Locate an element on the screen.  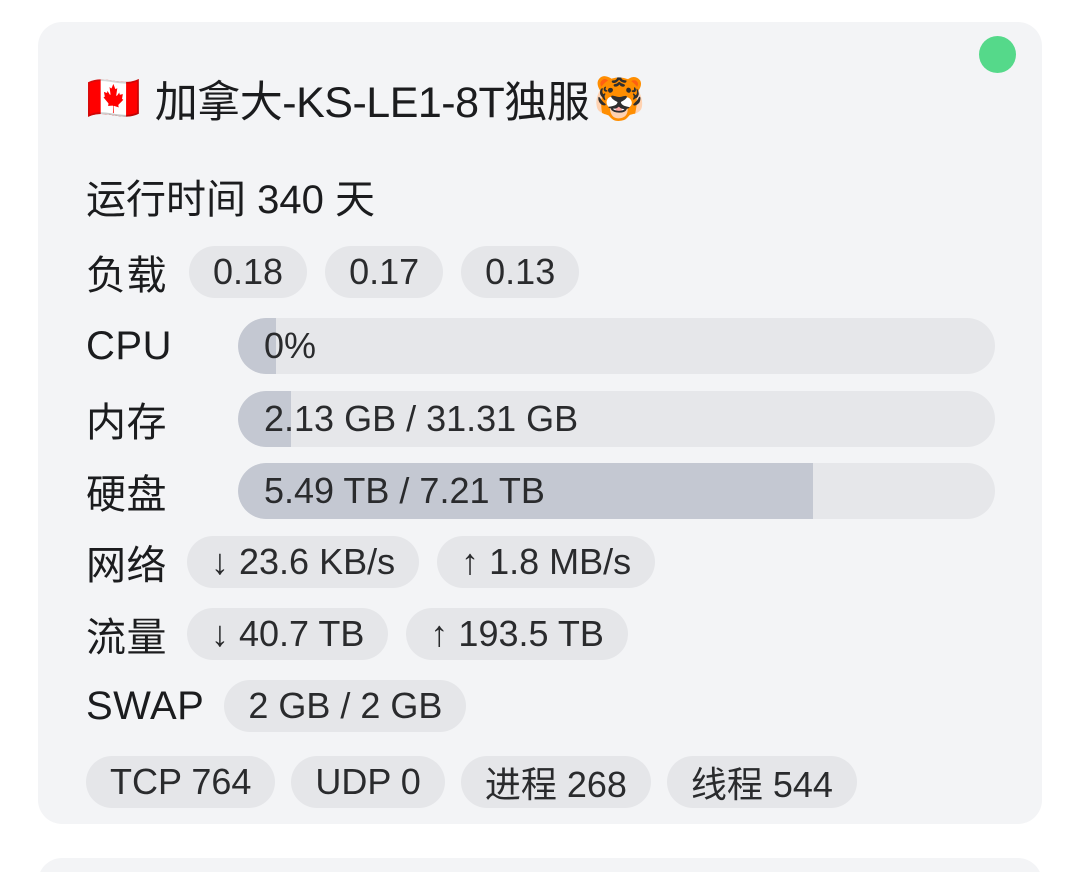
network-label: 网络 is located at coordinates (126, 566).